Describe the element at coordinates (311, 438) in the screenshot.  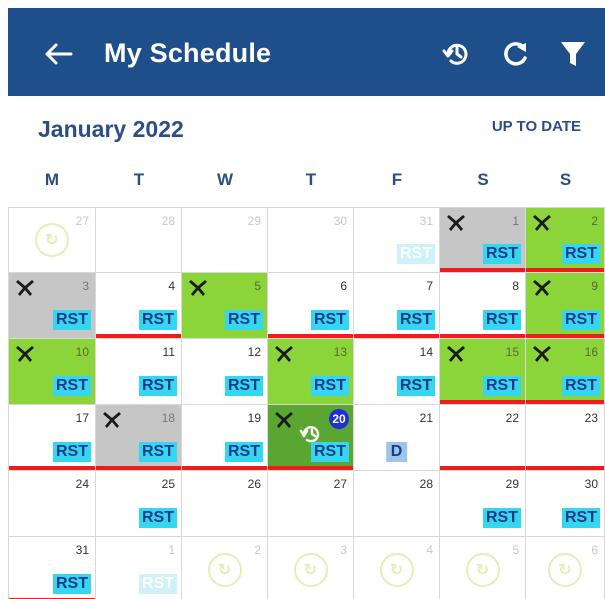
I see `calendar-day: 20 RST` at that location.